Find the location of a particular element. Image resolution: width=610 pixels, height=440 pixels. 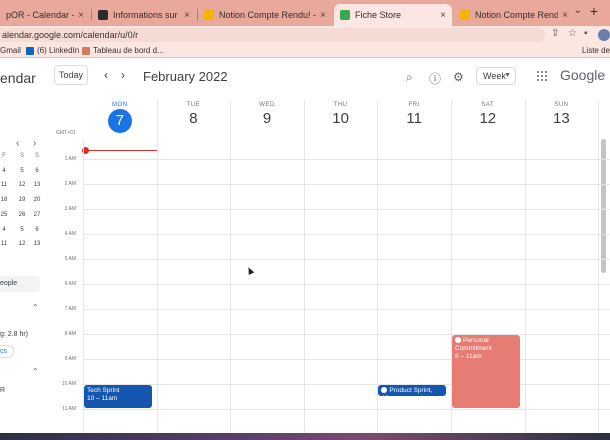

profile-avatar is located at coordinates (604, 35).